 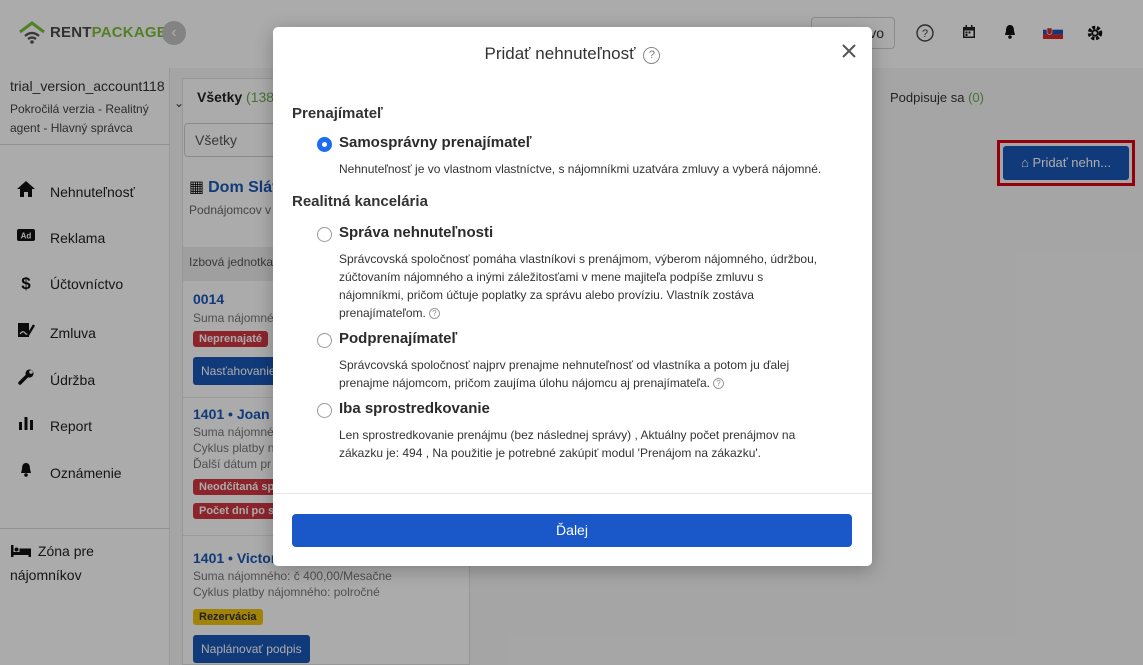 What do you see at coordinates (414, 408) in the screenshot?
I see `option-label: Iba sprostredkovanie` at bounding box center [414, 408].